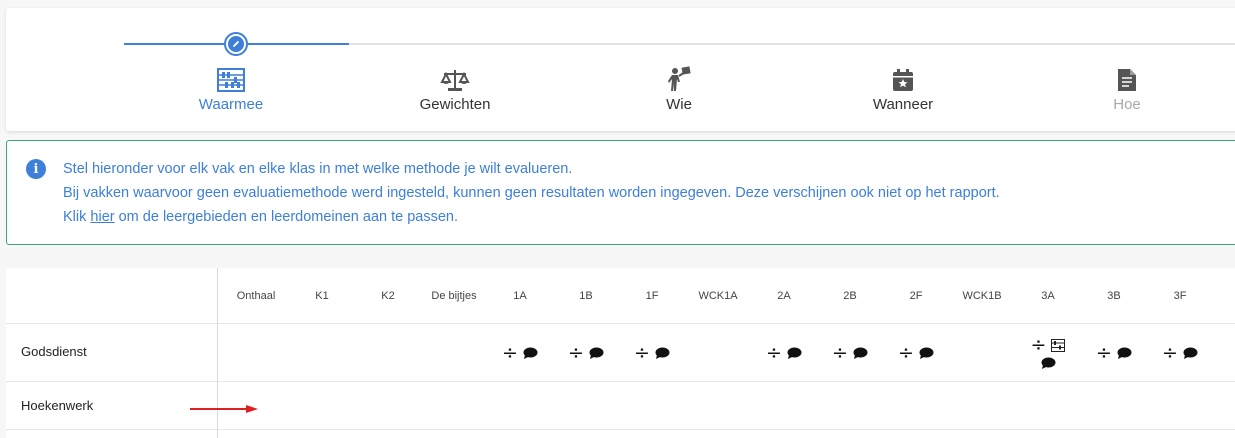  What do you see at coordinates (54, 351) in the screenshot?
I see `row-label: Godsdienst` at bounding box center [54, 351].